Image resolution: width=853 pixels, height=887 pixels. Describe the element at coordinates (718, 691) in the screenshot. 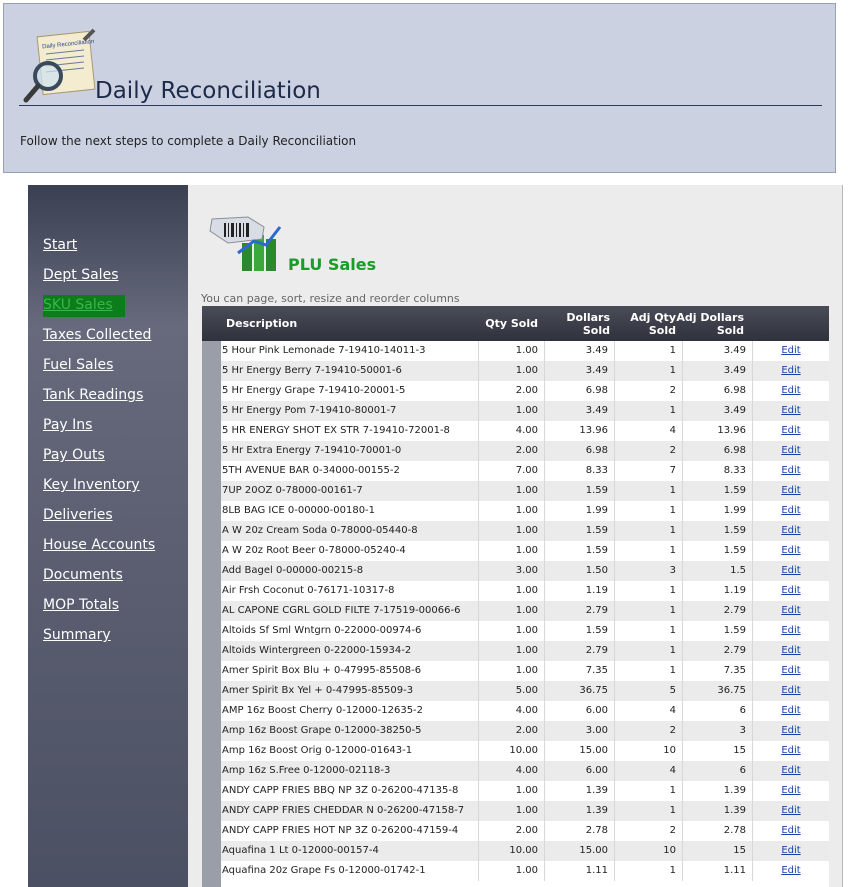

I see `cell-adj-dollars-sold: 36.75` at that location.